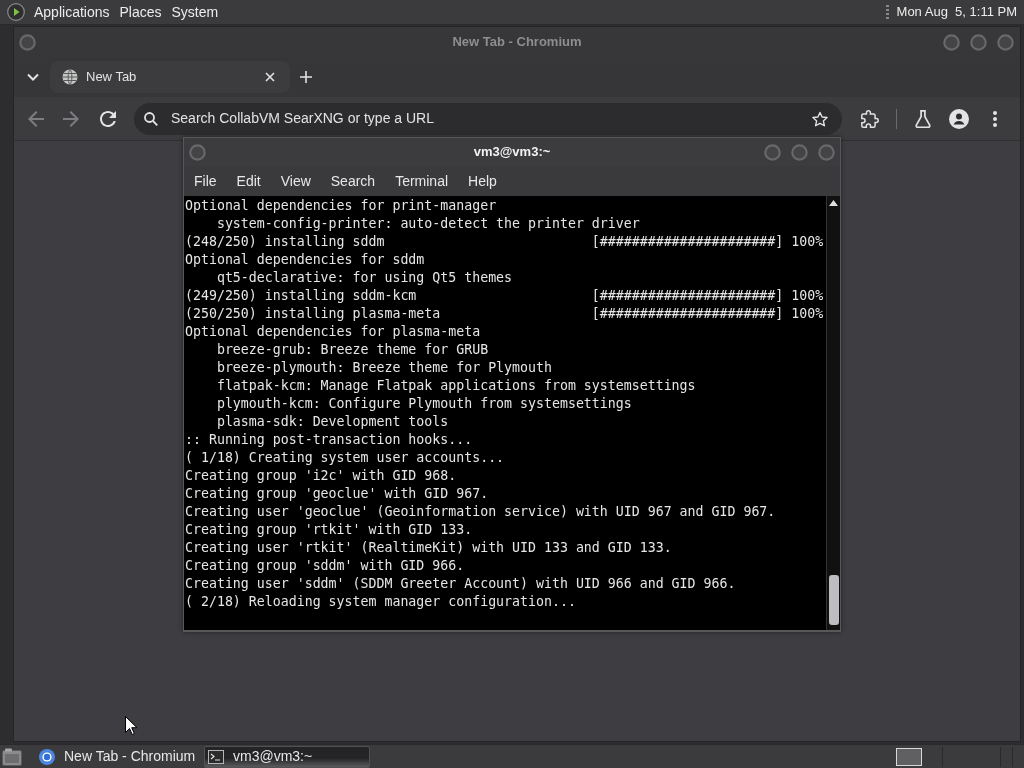 This screenshot has height=768, width=1024. Describe the element at coordinates (195, 12) in the screenshot. I see `panel-menu: System` at that location.